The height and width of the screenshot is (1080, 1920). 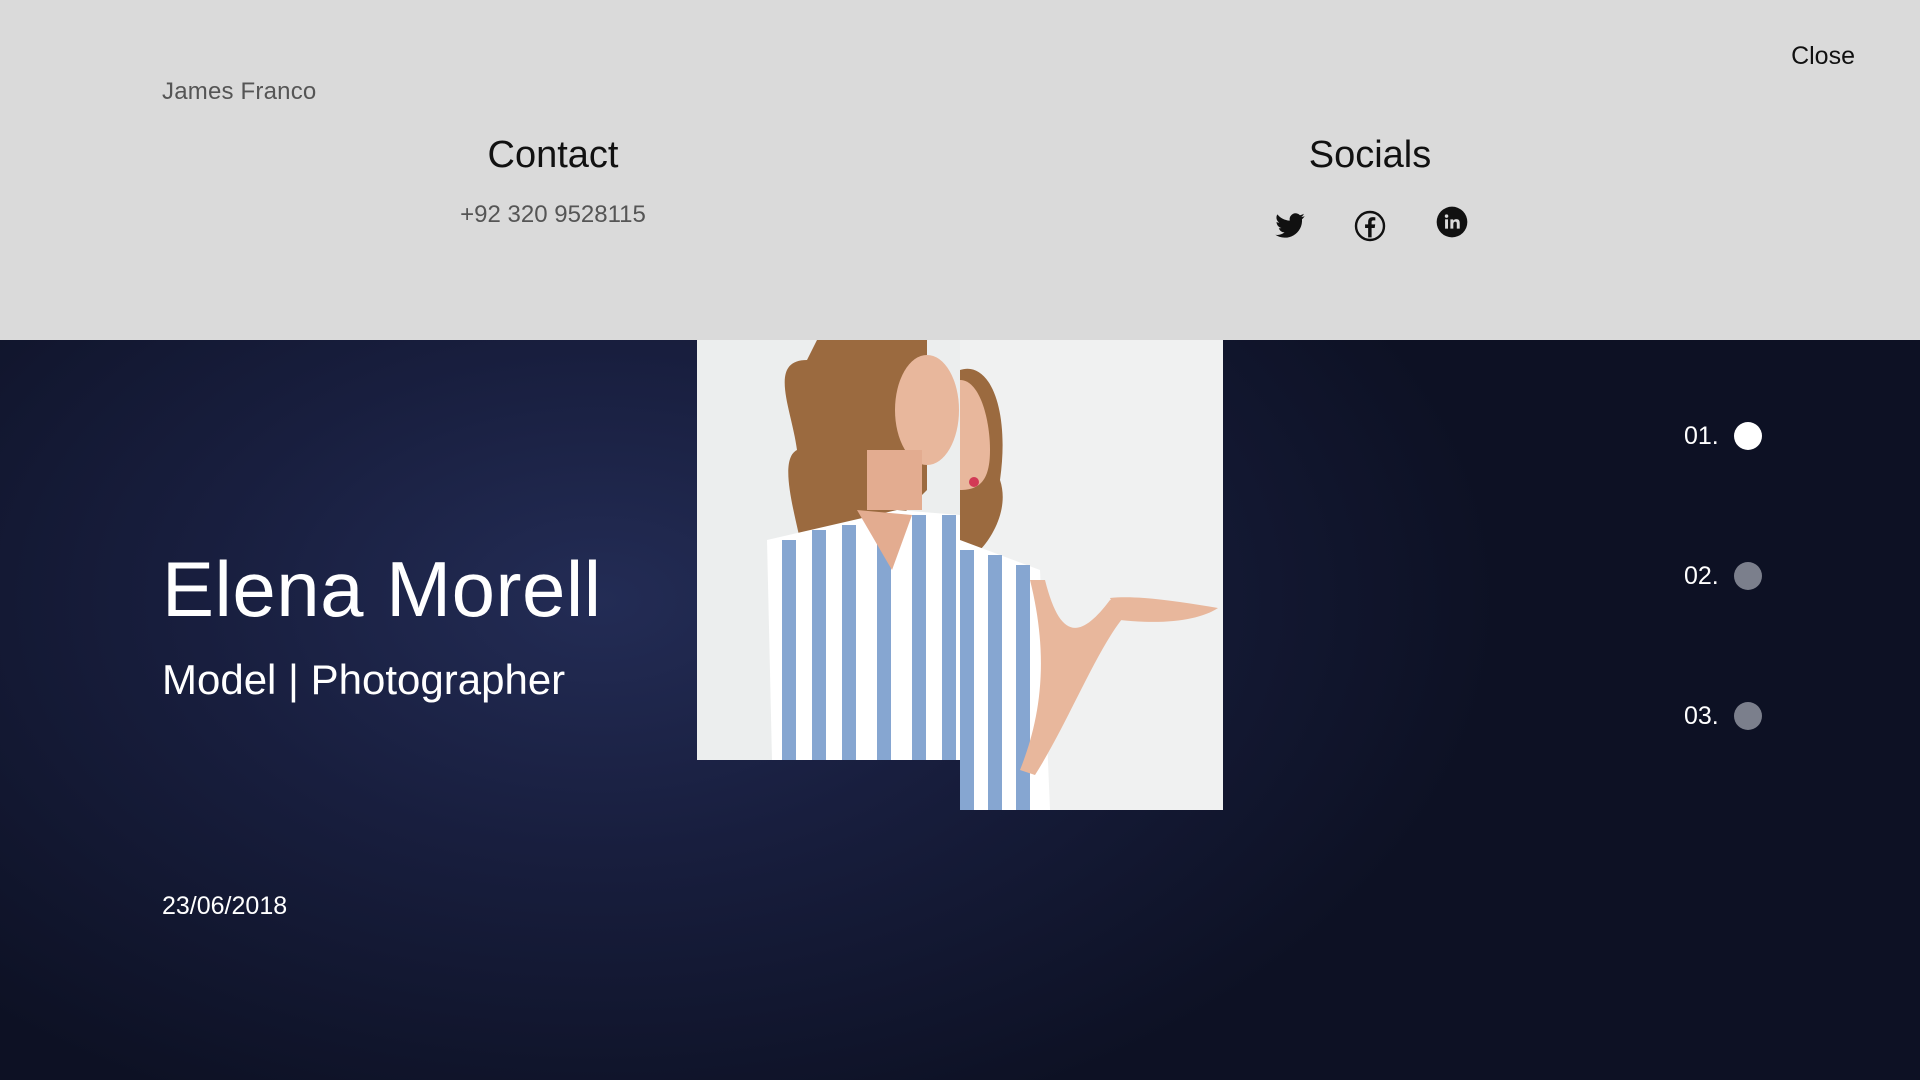 What do you see at coordinates (364, 679) in the screenshot?
I see `hero-subtitle: Model | Photographer` at bounding box center [364, 679].